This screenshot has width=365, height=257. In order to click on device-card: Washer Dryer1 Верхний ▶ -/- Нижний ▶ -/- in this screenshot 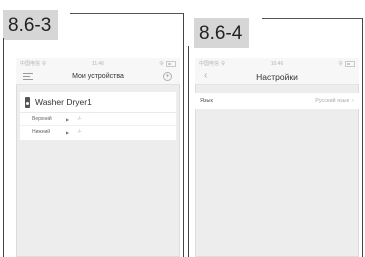, I will do `click(98, 116)`.